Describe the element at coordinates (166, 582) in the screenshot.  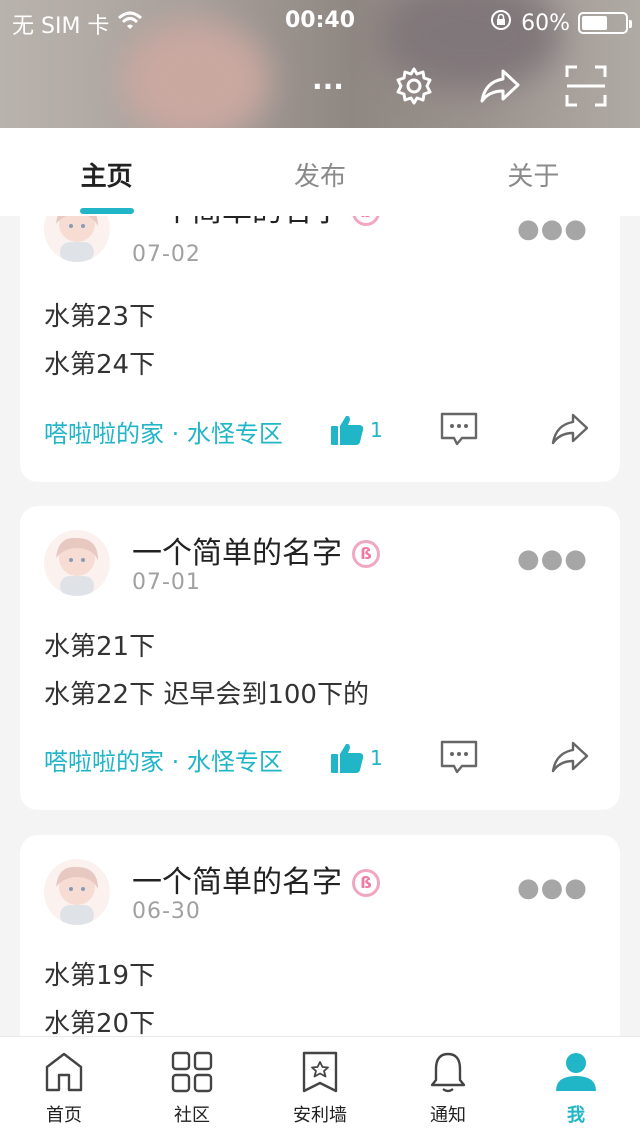
I see `post-date: 07-01` at that location.